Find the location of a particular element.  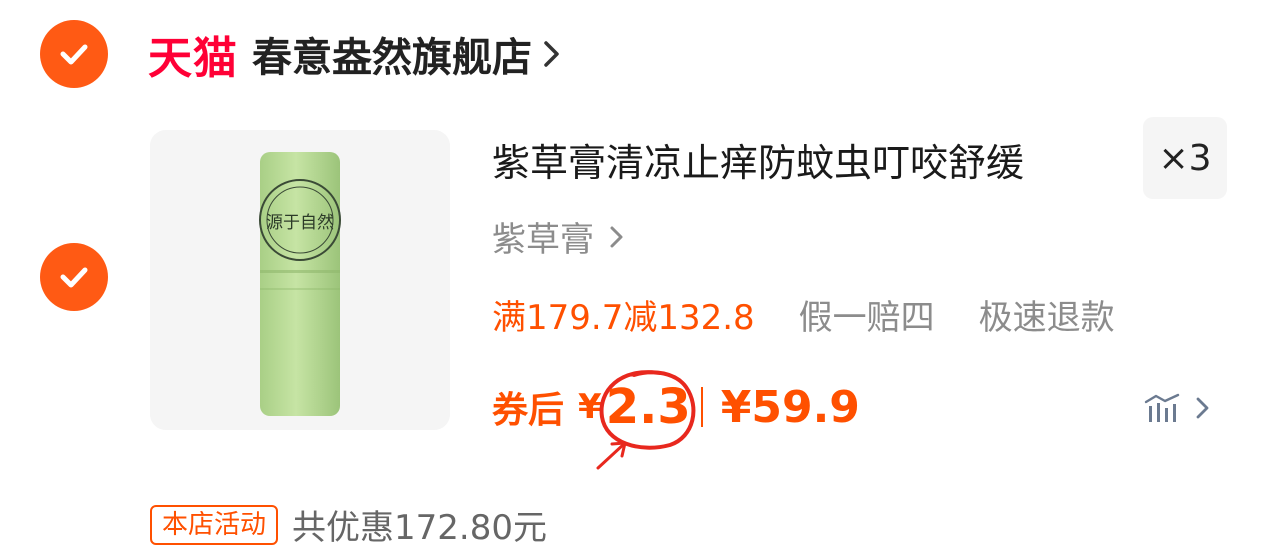

sku-selector: 紫草膏 is located at coordinates (559, 236).